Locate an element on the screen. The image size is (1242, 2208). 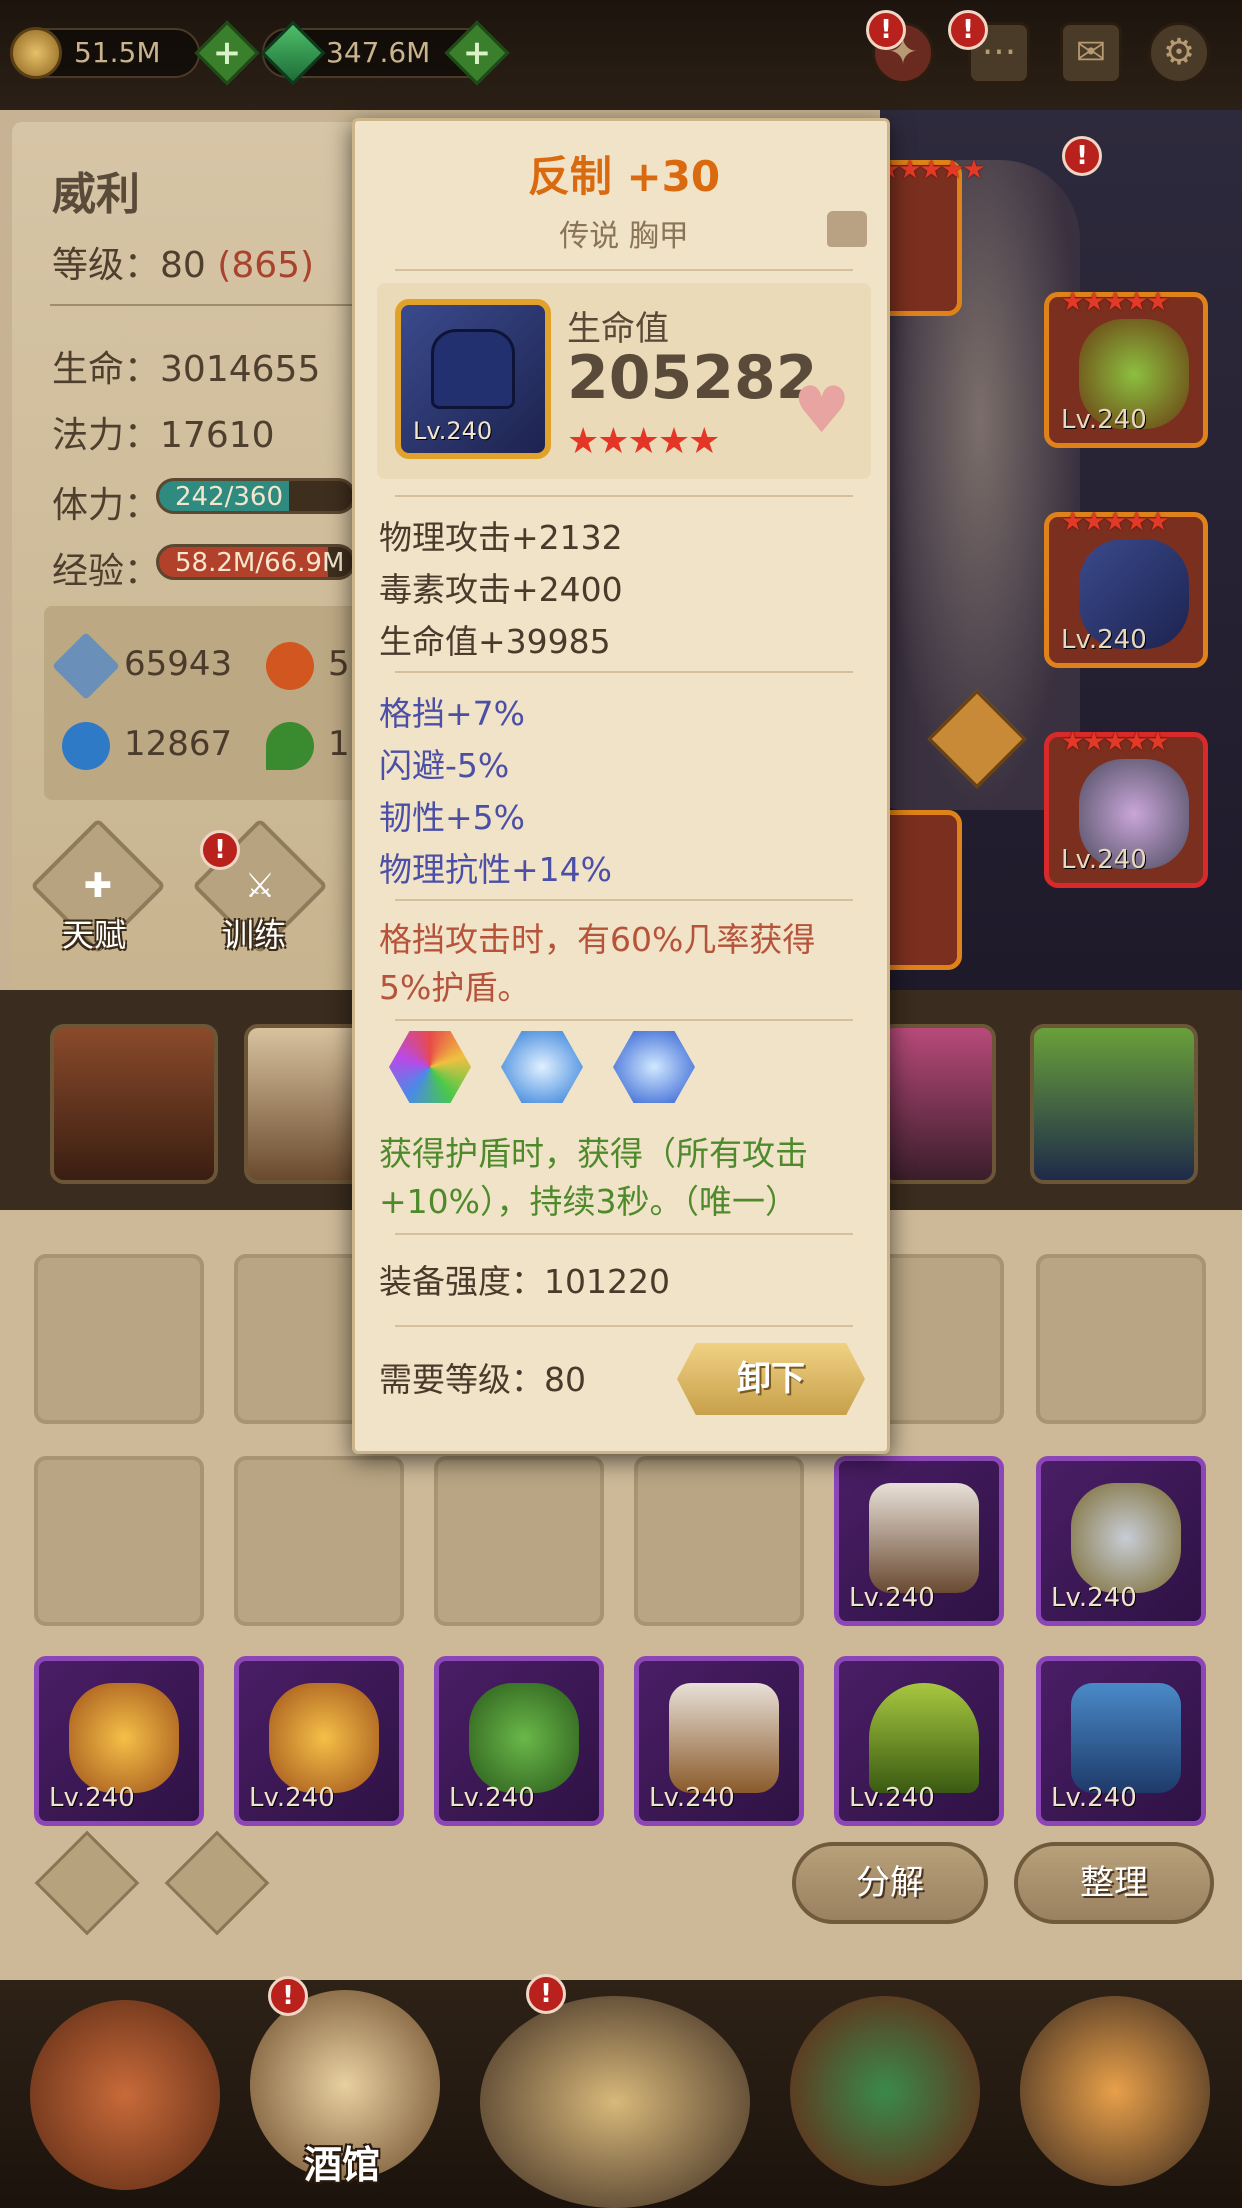
item-title: 反制 +30 is located at coordinates (624, 176).